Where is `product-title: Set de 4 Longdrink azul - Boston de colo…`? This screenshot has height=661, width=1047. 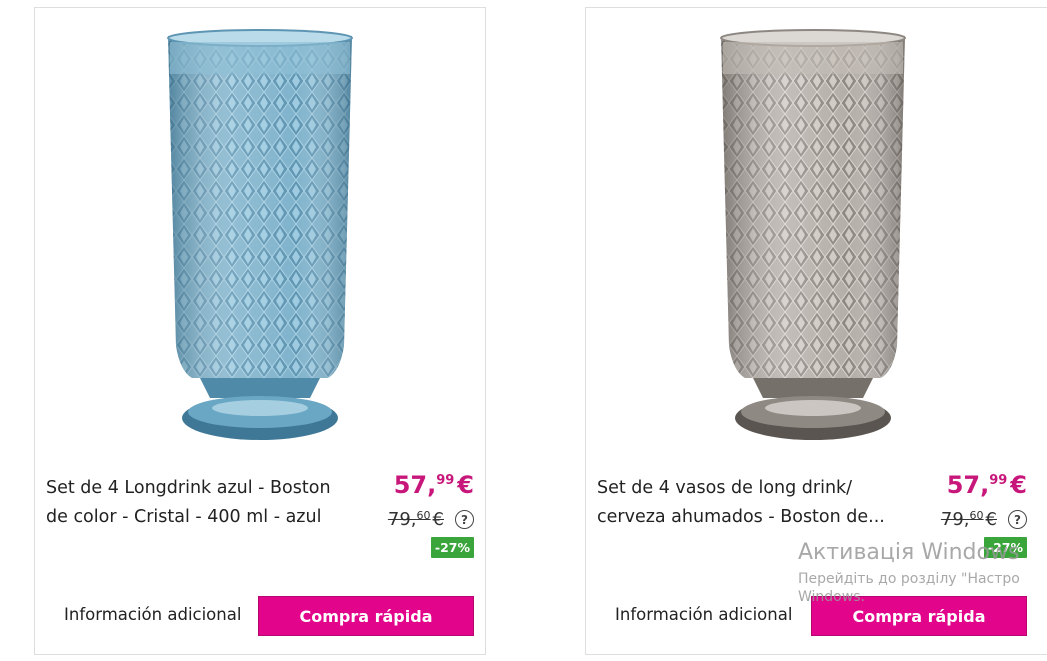 product-title: Set de 4 Longdrink azul - Boston de colo… is located at coordinates (196, 503).